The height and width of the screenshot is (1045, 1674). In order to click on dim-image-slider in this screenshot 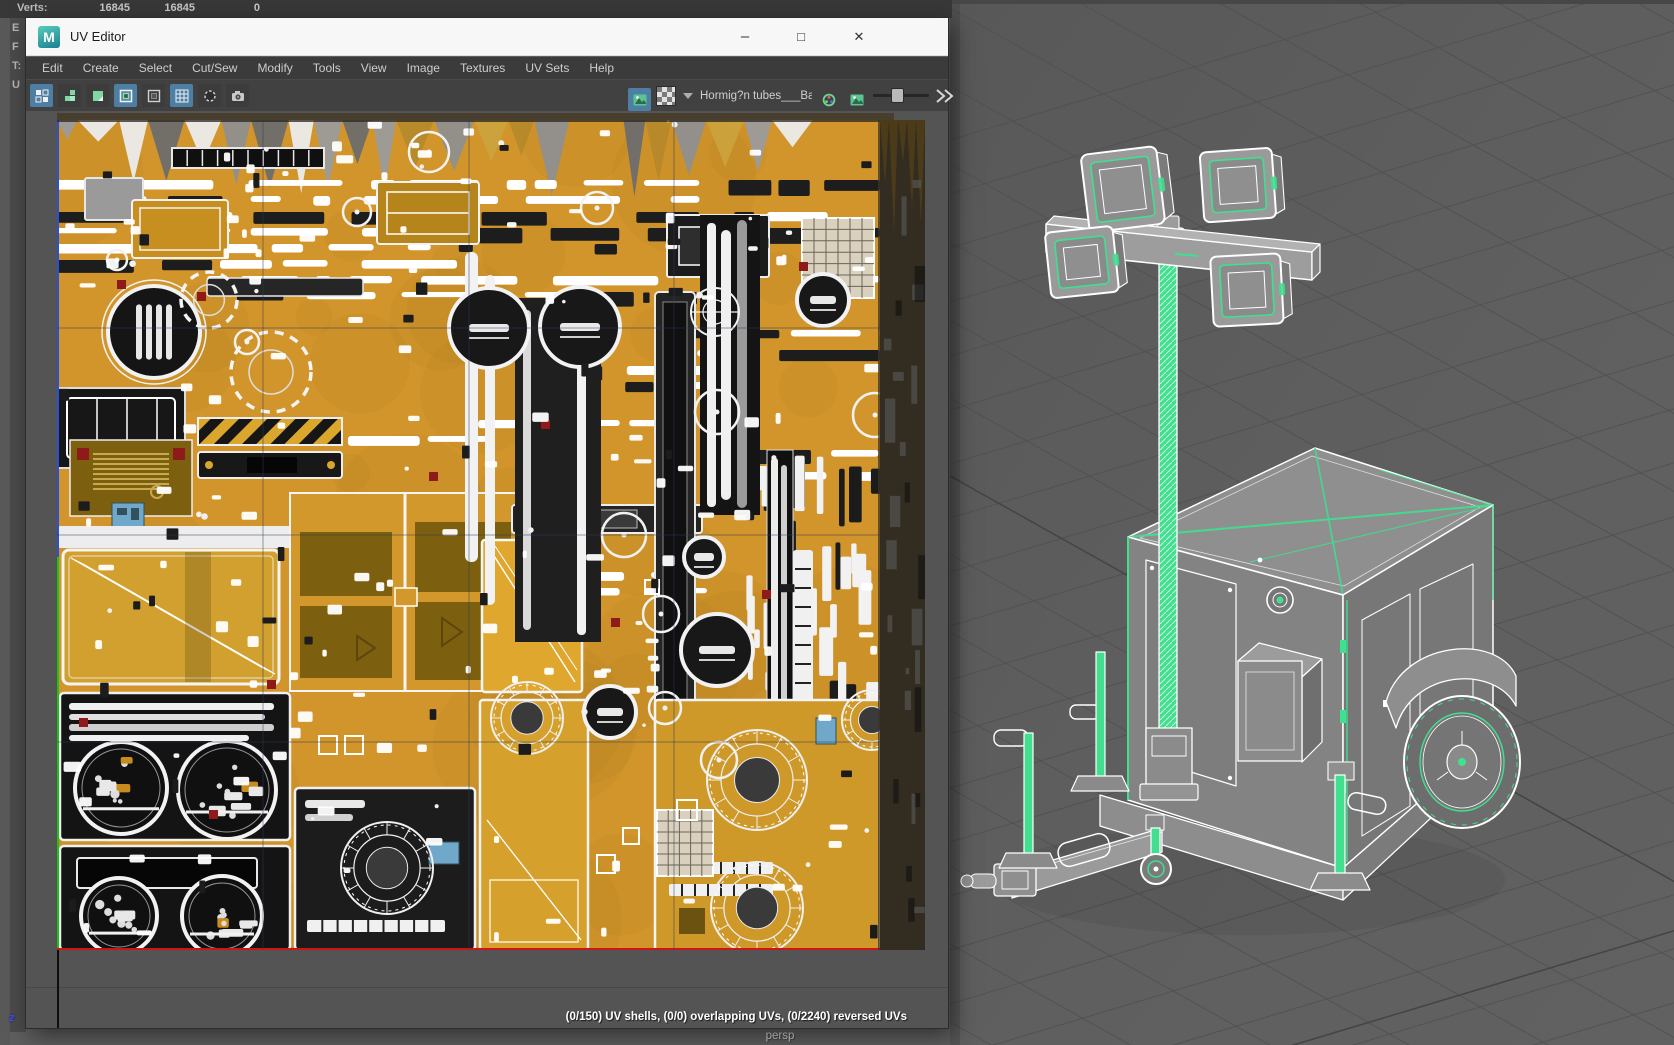, I will do `click(901, 95)`.